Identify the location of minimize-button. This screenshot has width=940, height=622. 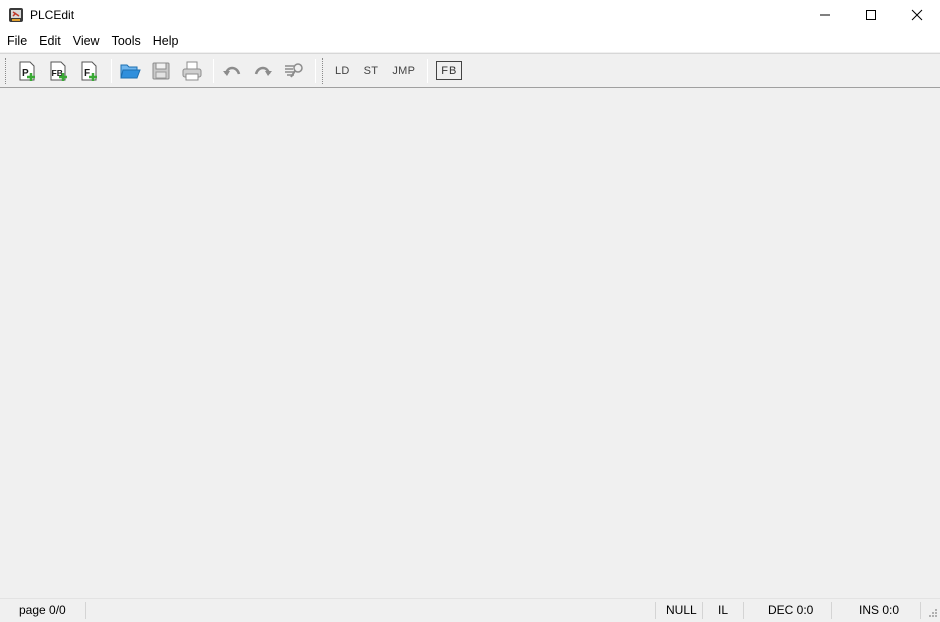
(825, 15).